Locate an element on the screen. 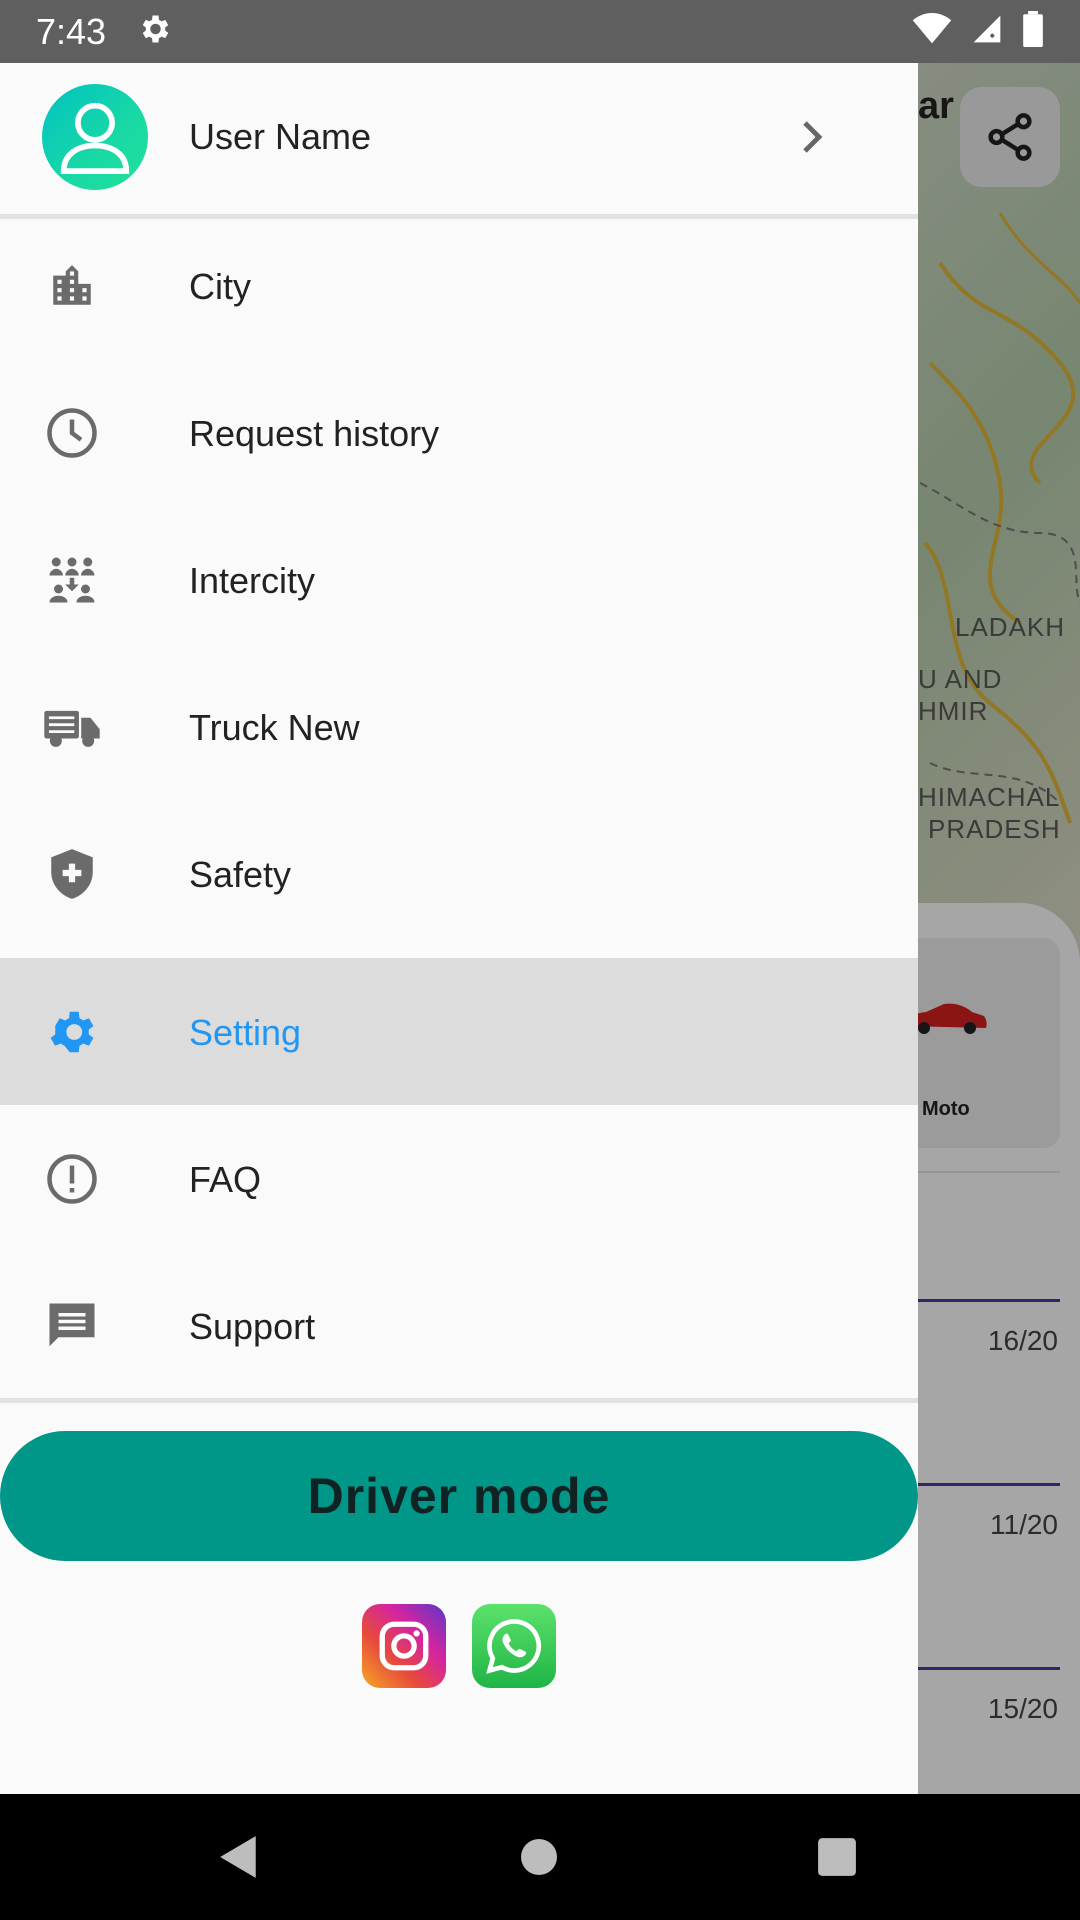  status-time: 7:43 is located at coordinates (71, 31).